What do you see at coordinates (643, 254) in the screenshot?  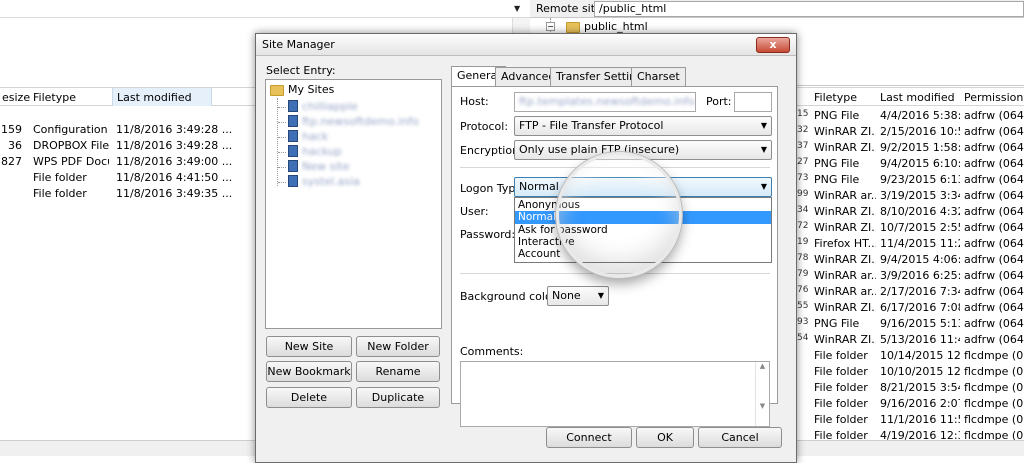 I see `logon-option-account: Account` at bounding box center [643, 254].